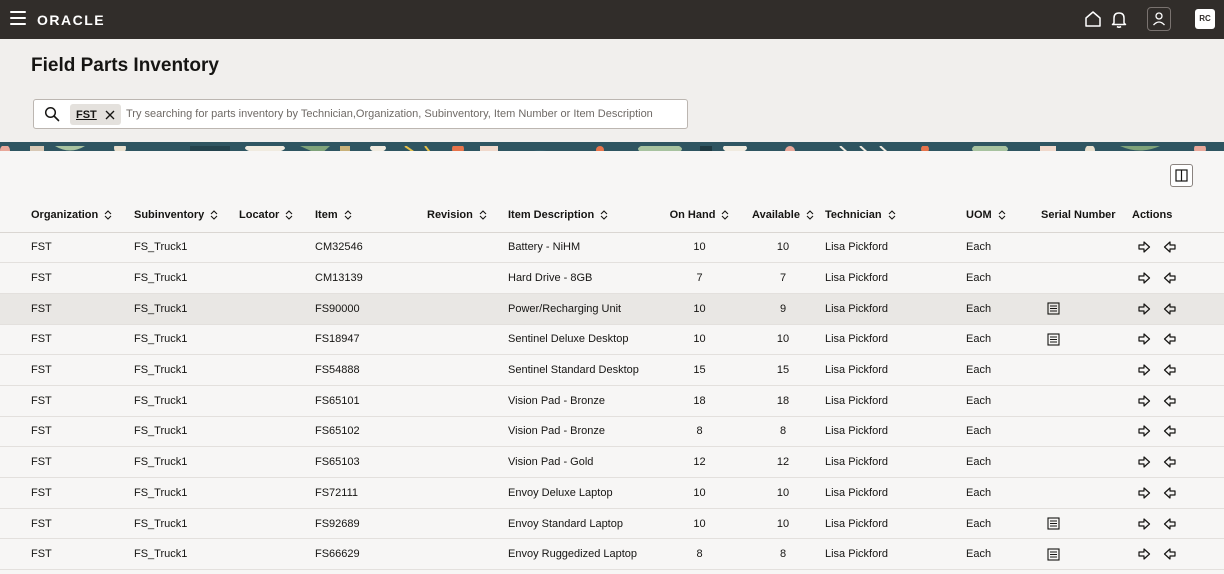  Describe the element at coordinates (371, 462) in the screenshot. I see `cell-item: FS65103` at that location.